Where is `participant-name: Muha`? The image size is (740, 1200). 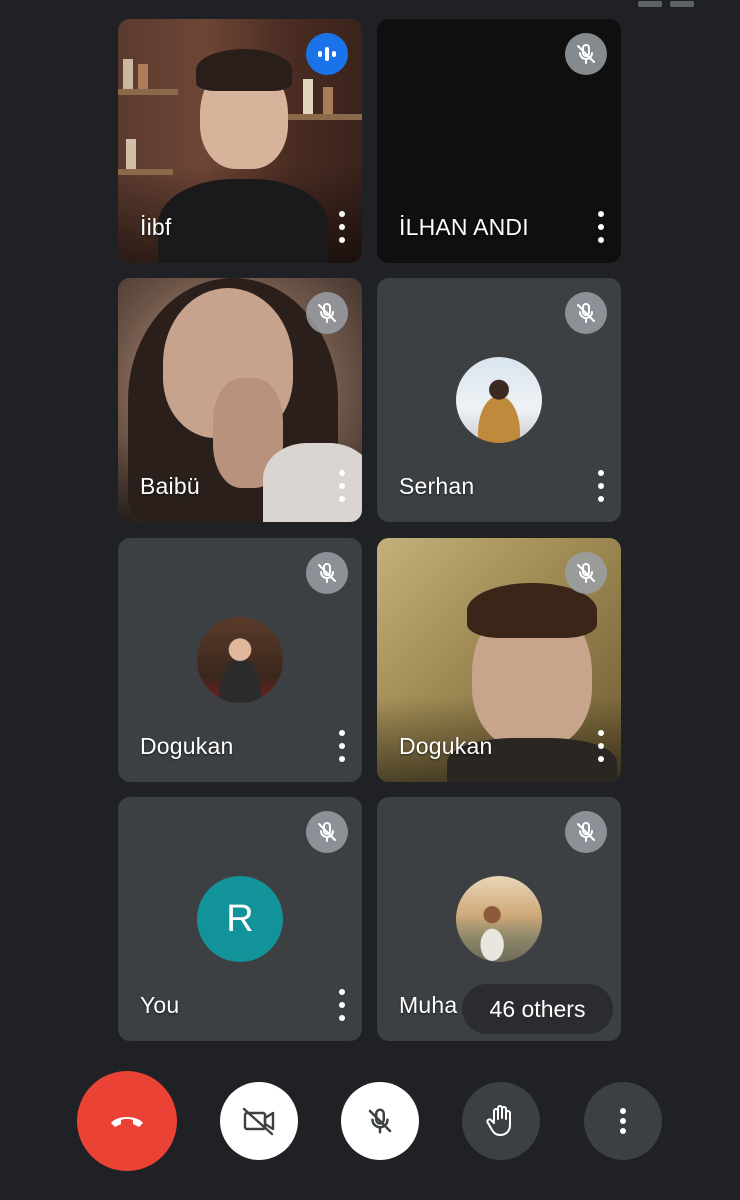
participant-name: Muha is located at coordinates (428, 1005).